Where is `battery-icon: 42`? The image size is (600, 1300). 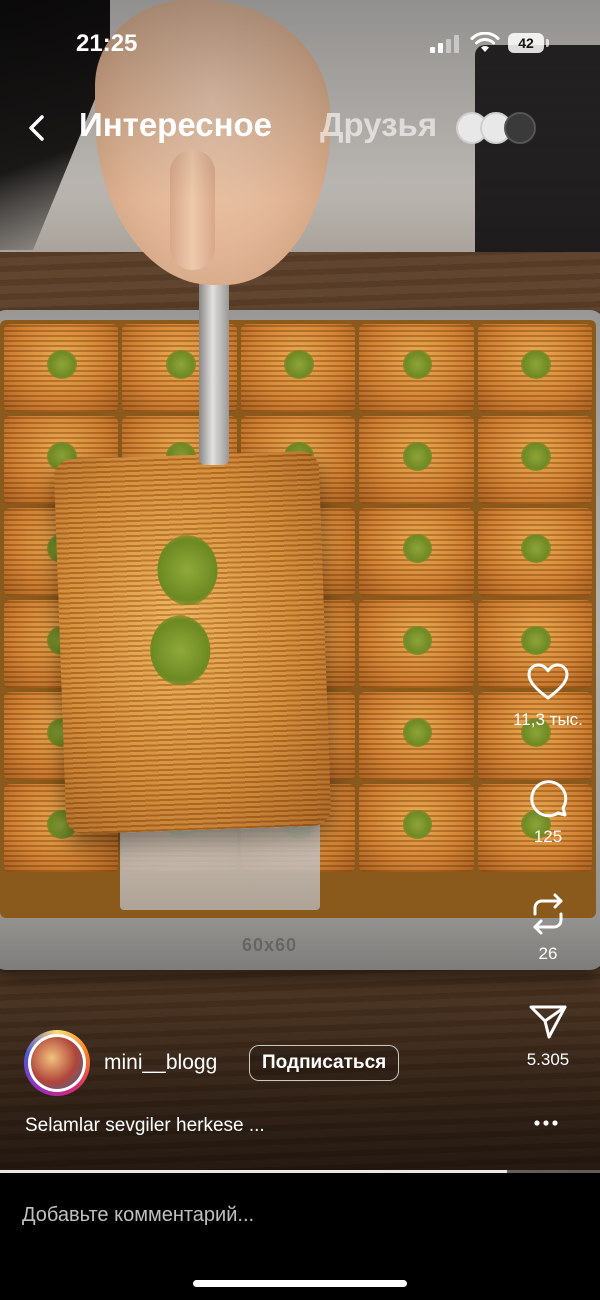 battery-icon: 42 is located at coordinates (528, 43).